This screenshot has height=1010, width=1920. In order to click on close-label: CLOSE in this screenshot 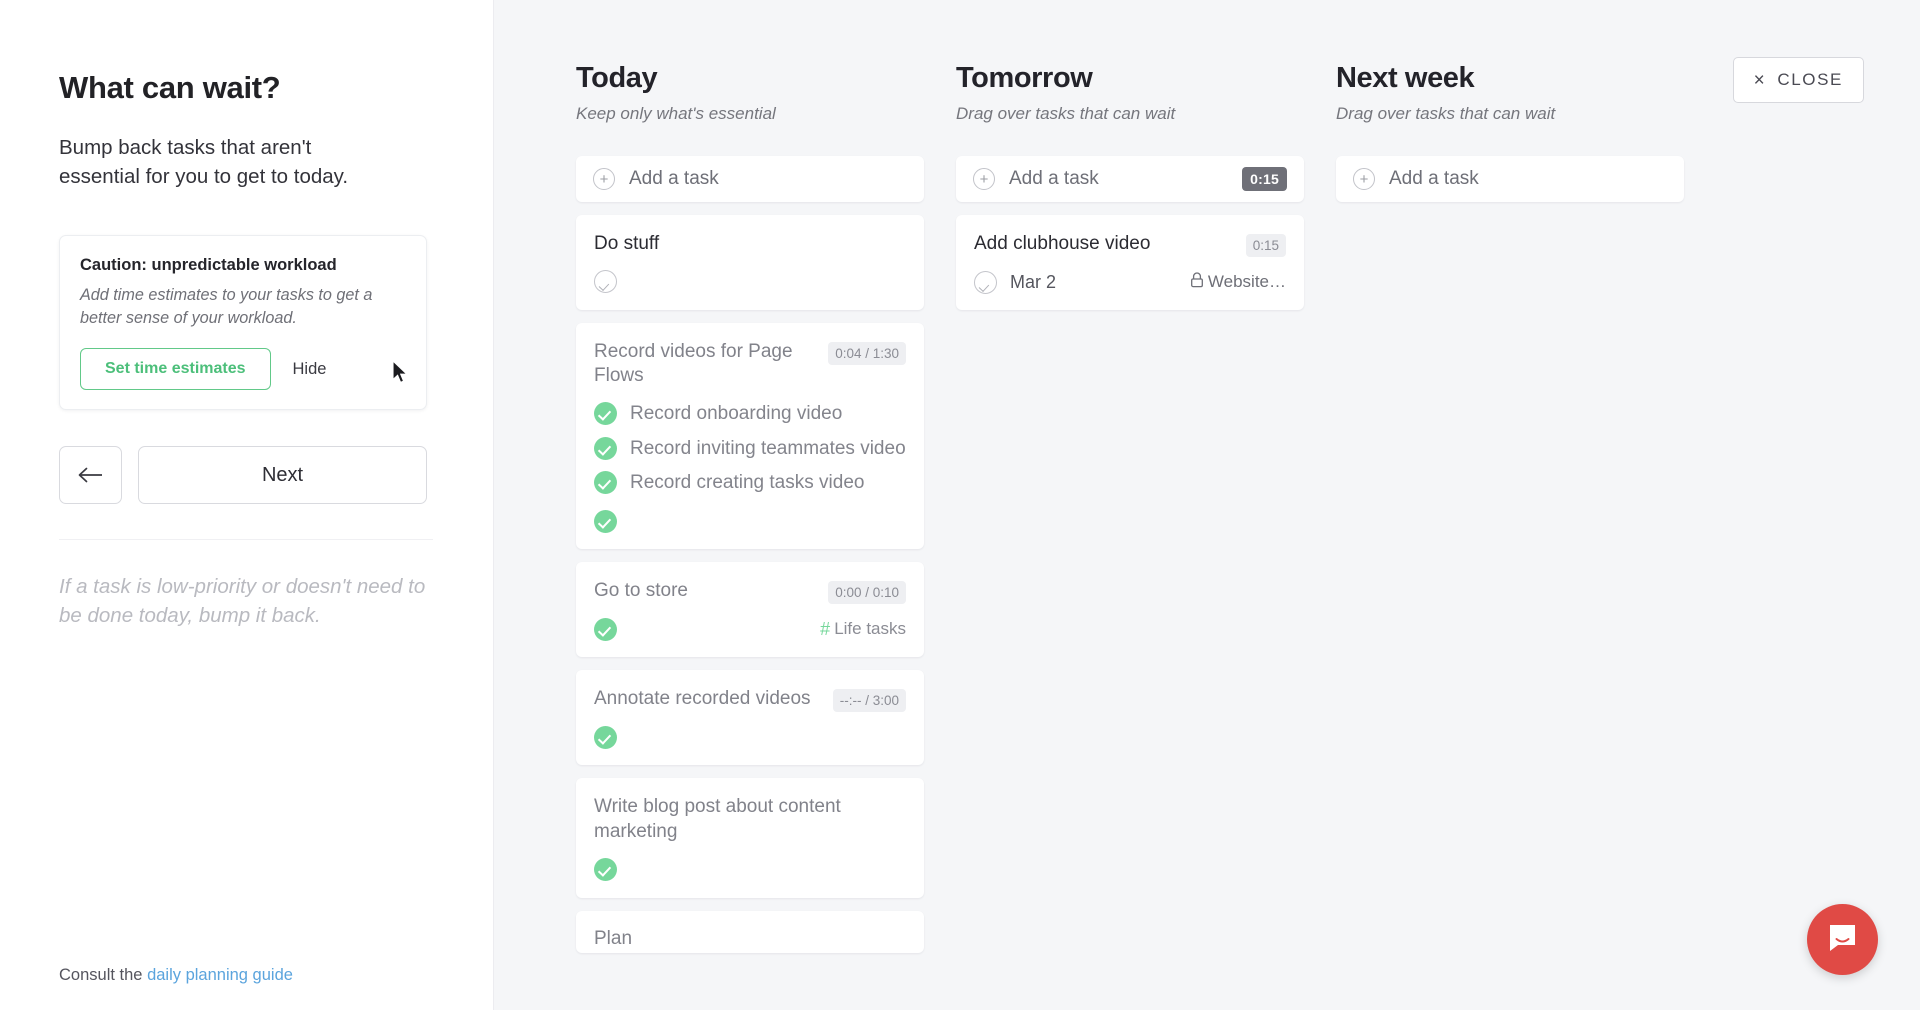, I will do `click(1810, 79)`.